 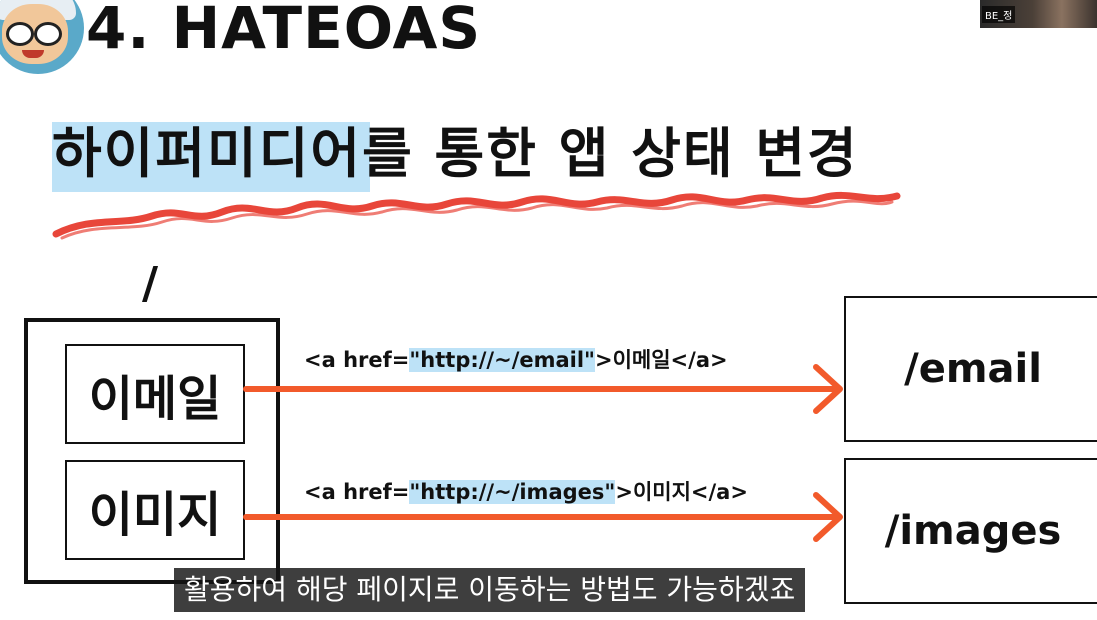 I want to click on video-caption: 활용하여 해당 페이지로 이동하는 방법도 가능하겠죠, so click(x=490, y=590).